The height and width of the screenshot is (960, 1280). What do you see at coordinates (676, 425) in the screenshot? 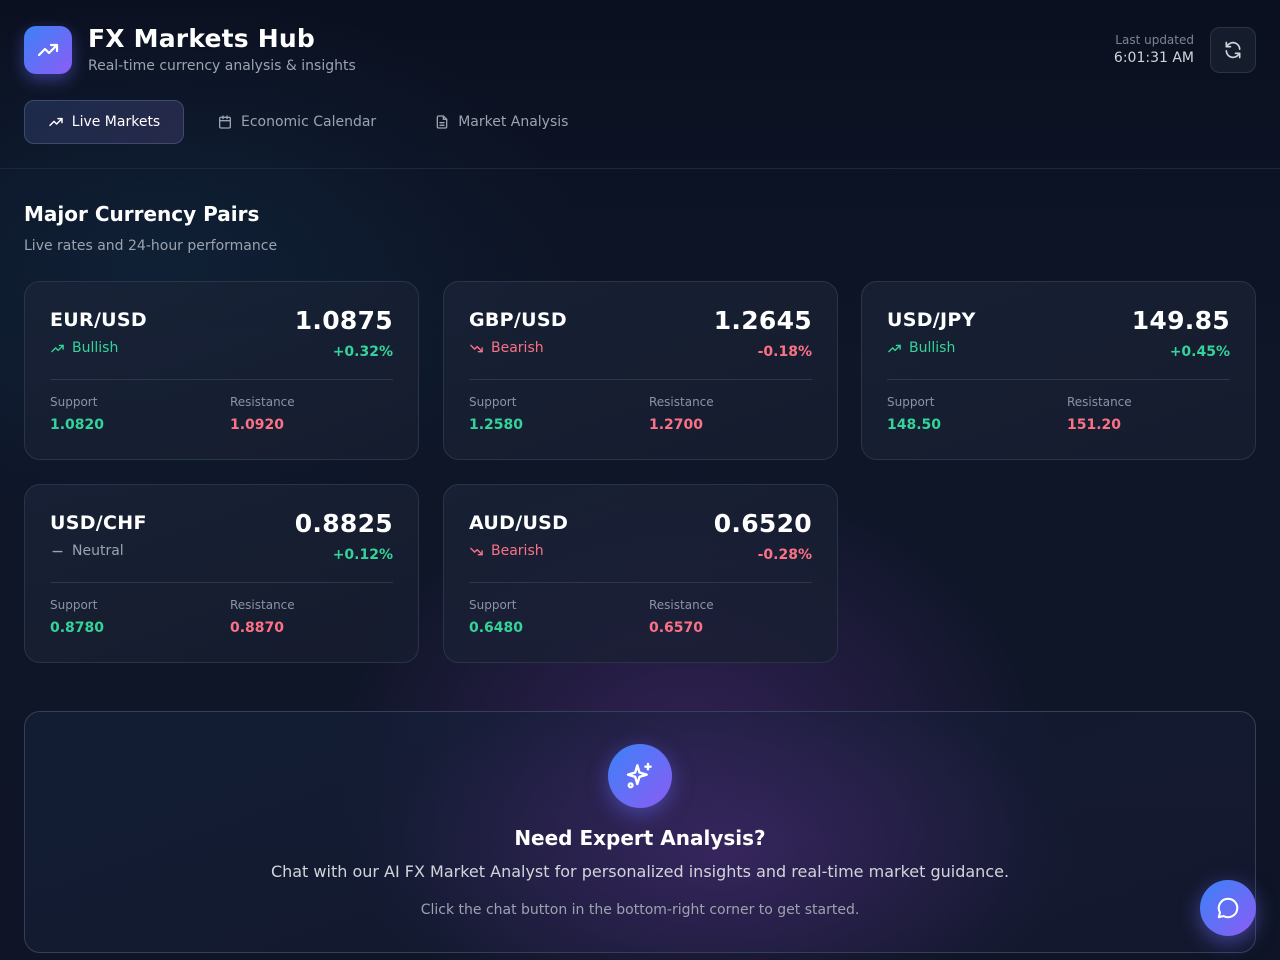
I see `resistance-value: 1.2700` at bounding box center [676, 425].